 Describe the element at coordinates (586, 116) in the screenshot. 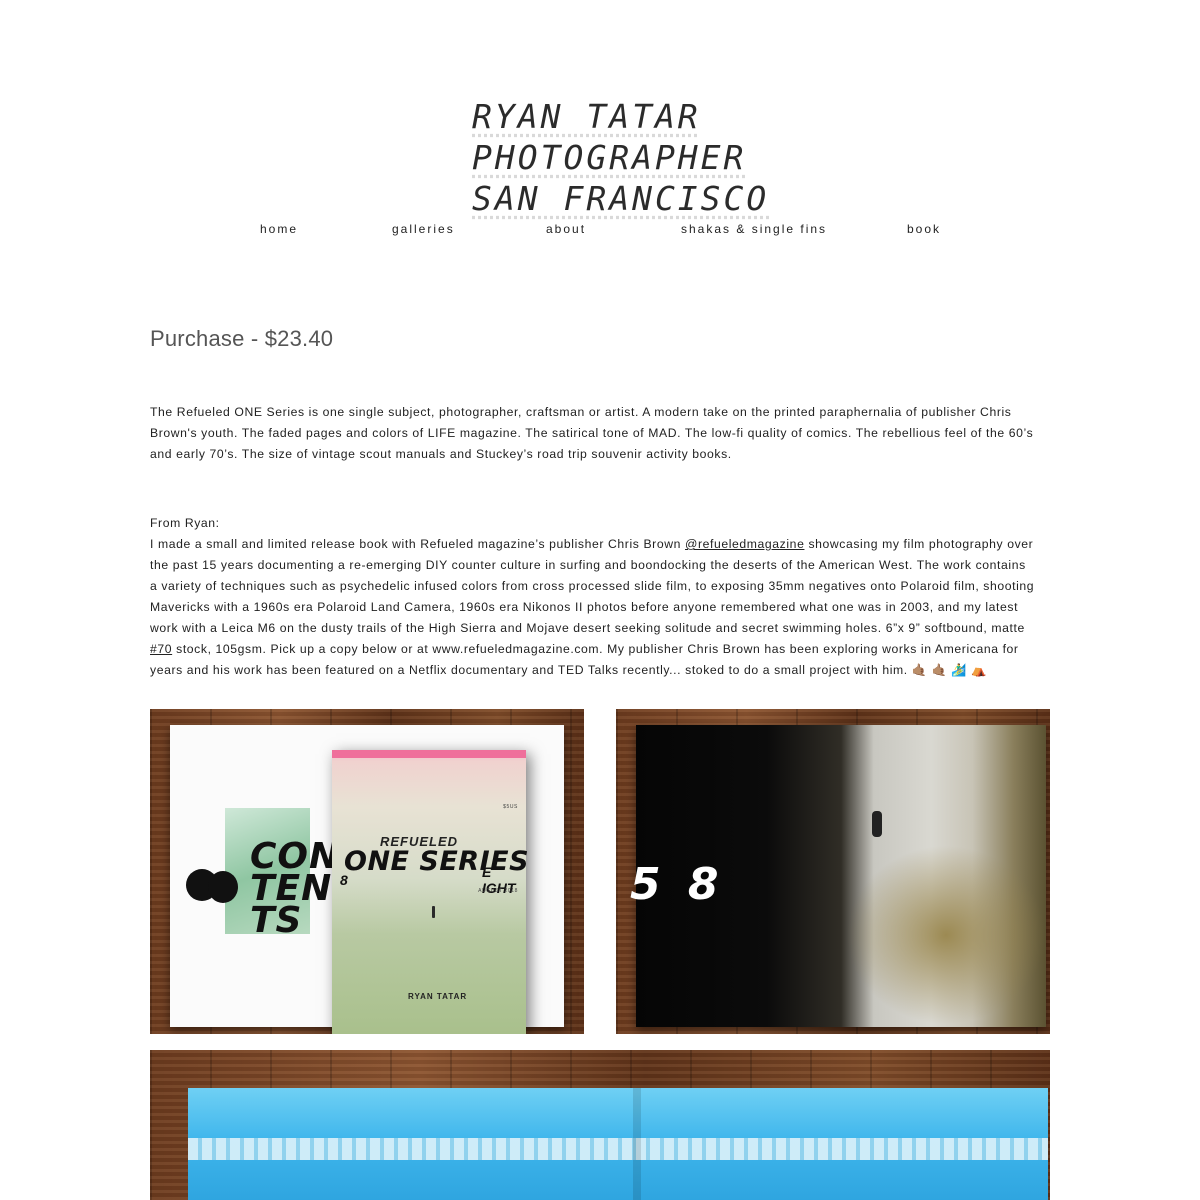

I see `logo-line-name: RYAN TATAR` at that location.